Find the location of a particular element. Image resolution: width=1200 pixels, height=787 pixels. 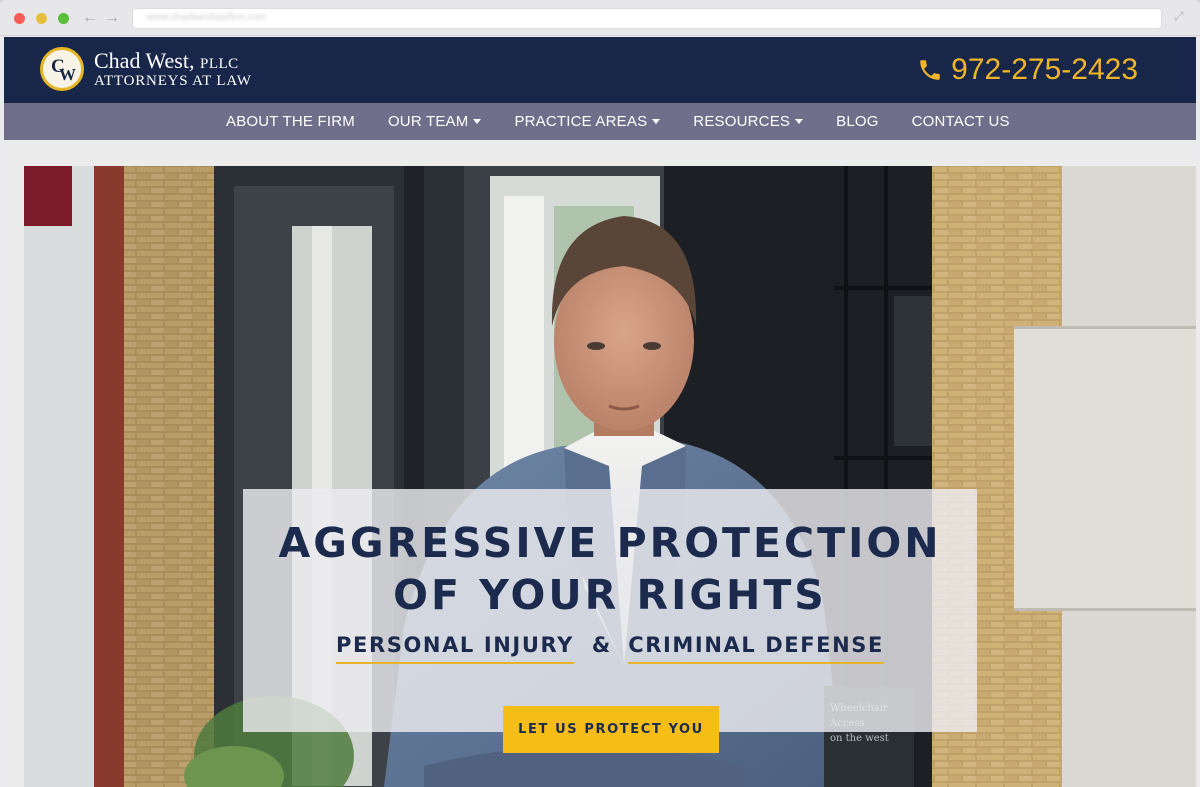

browser-toolbar: ← → www.chadwestlawfirm.com ⤢ is located at coordinates (600, 18).